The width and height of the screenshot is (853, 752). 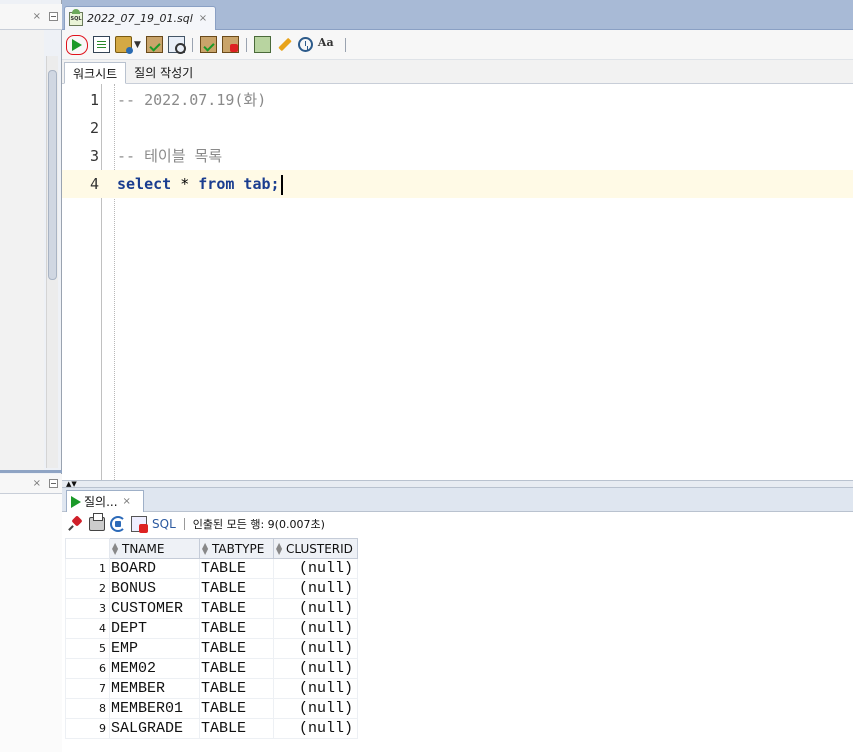 I want to click on table-row: 1 BOARD TABLE (null), so click(x=211, y=568).